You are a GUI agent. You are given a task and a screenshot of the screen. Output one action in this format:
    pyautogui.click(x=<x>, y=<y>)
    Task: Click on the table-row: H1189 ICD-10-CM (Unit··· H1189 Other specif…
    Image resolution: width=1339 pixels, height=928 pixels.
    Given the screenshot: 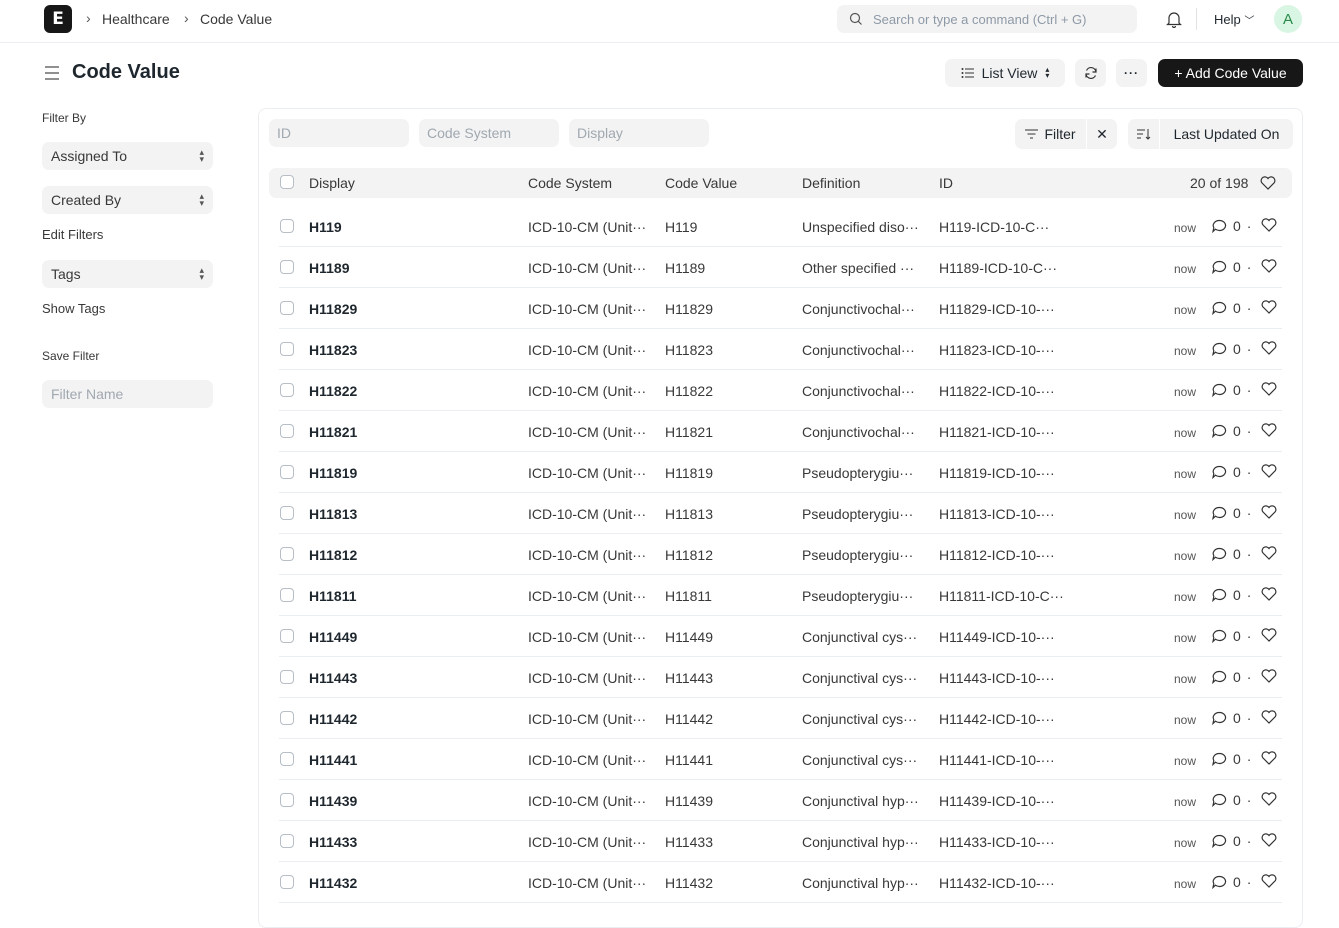 What is the action you would take?
    pyautogui.click(x=780, y=267)
    